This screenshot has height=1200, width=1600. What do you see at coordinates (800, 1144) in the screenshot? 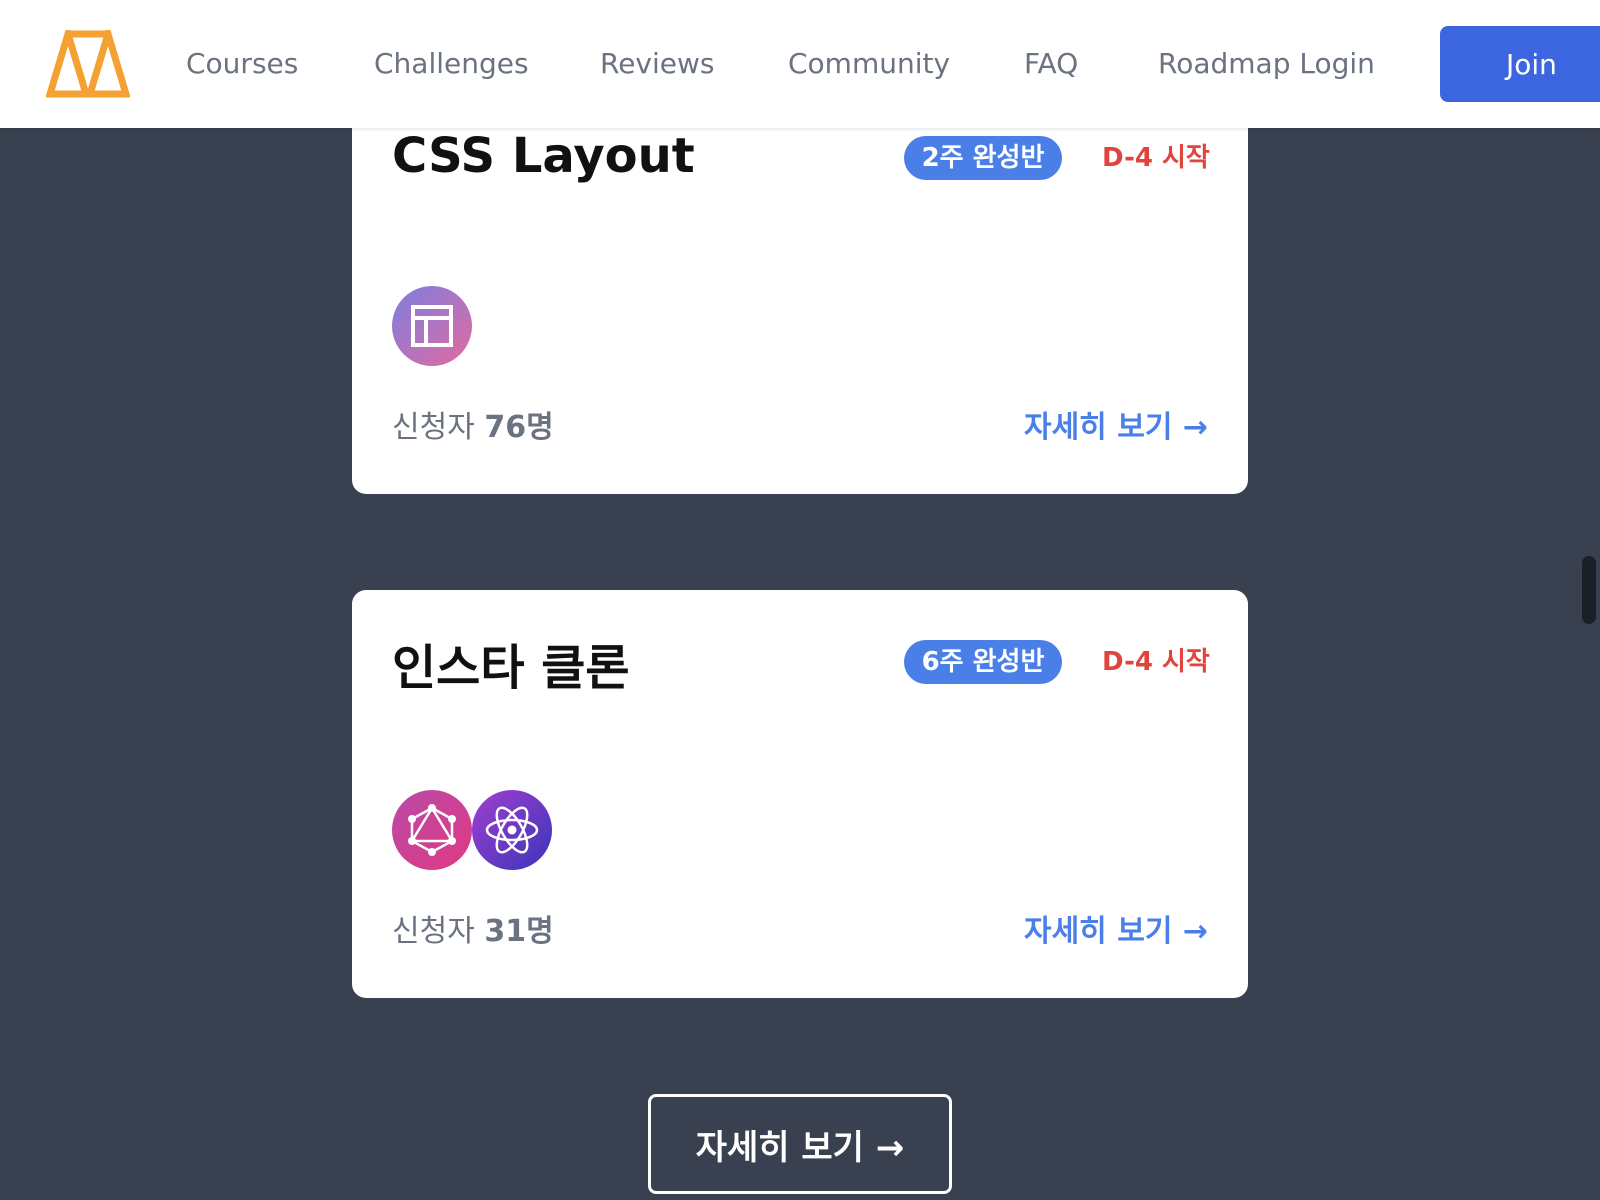
I see `see-more-button: 자세히 보기 →` at bounding box center [800, 1144].